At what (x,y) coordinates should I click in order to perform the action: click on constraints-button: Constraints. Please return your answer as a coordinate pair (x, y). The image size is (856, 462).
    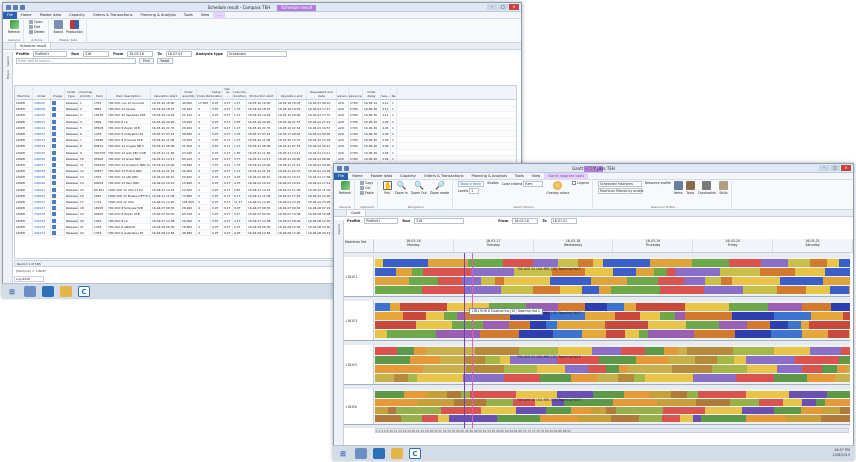
    Looking at the image, I should click on (707, 188).